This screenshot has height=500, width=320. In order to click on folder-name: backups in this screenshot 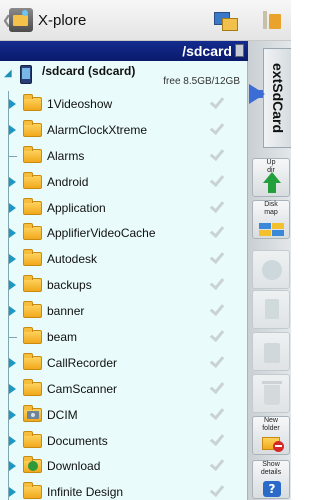, I will do `click(69, 285)`.